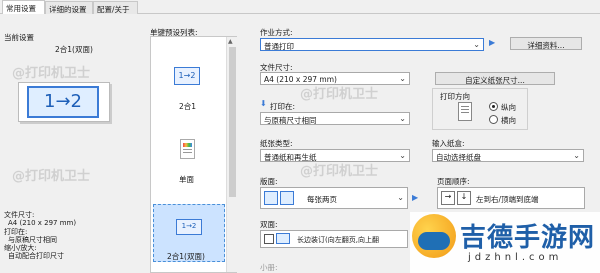  What do you see at coordinates (269, 267) in the screenshot?
I see `booklet-label: 小册:` at bounding box center [269, 267].